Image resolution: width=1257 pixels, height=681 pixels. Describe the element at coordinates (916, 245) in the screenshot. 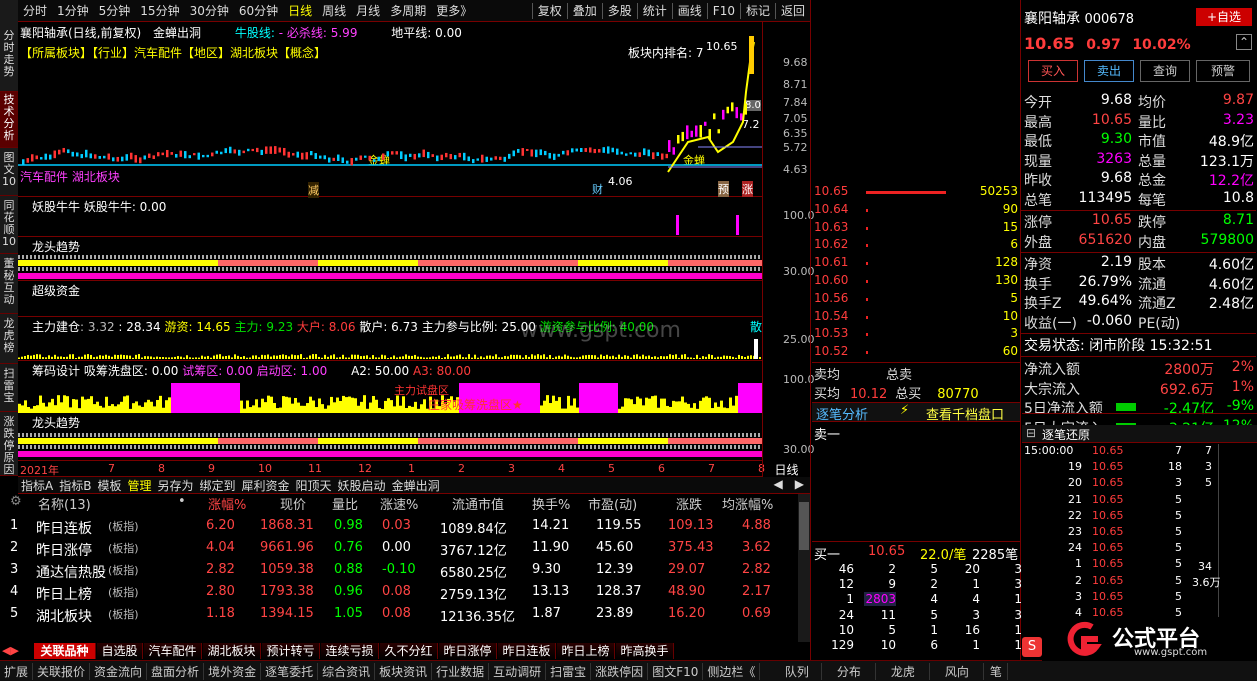

I see `ask-row: 10.62 6` at that location.